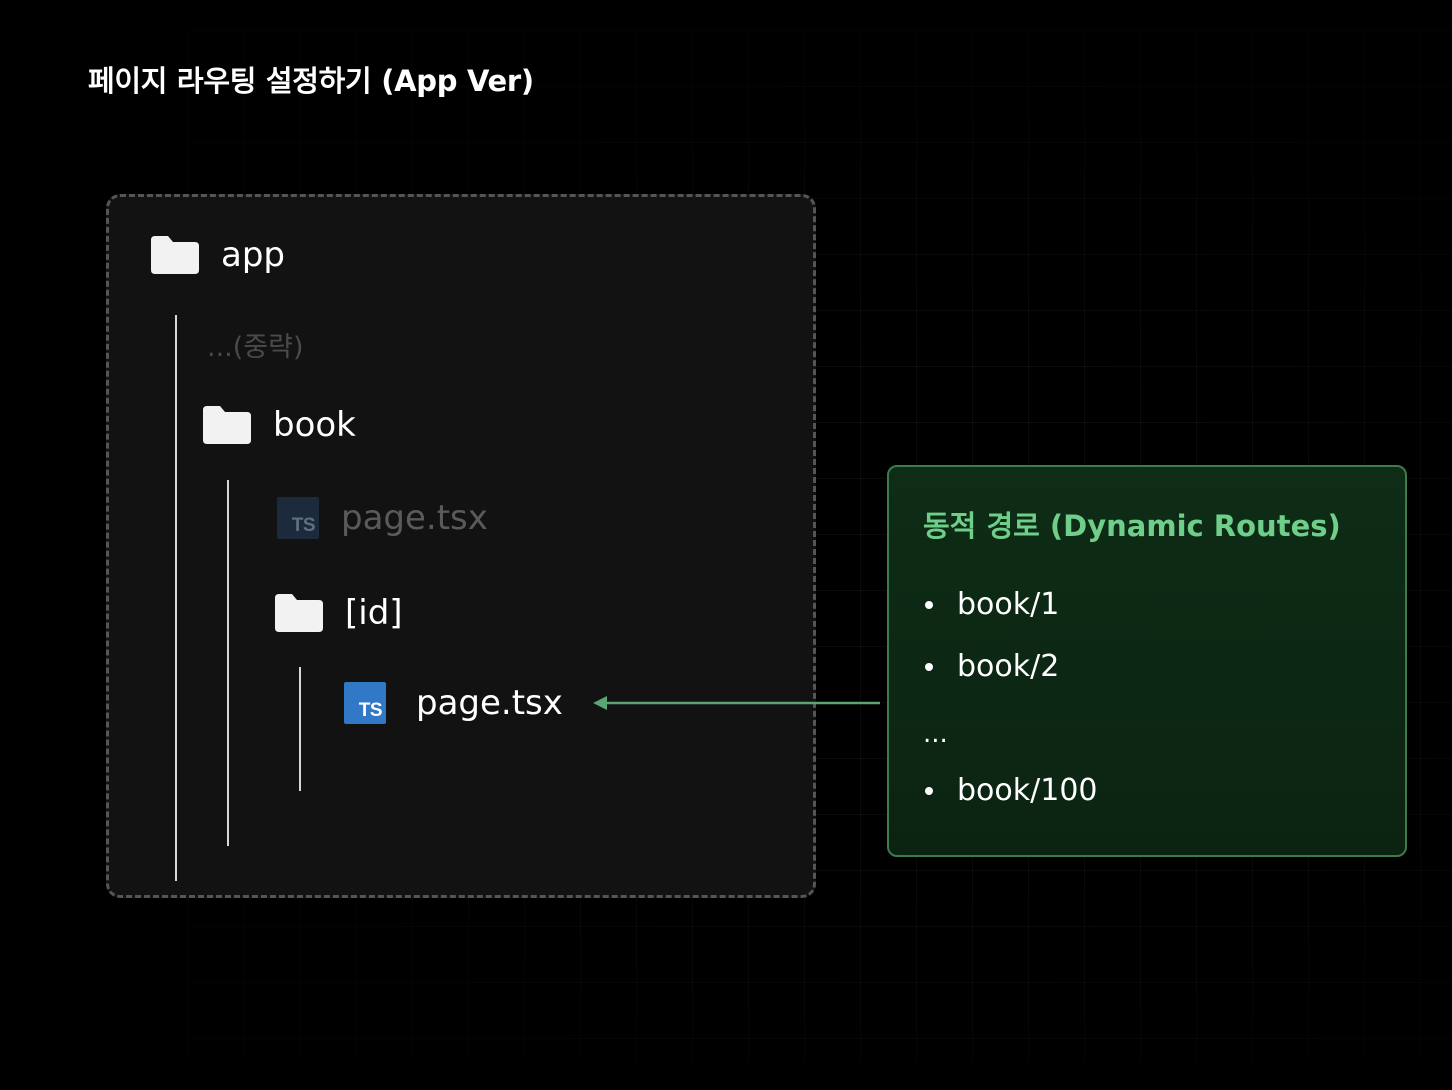 The image size is (1452, 1090). What do you see at coordinates (314, 425) in the screenshot?
I see `tree-item-label: book` at bounding box center [314, 425].